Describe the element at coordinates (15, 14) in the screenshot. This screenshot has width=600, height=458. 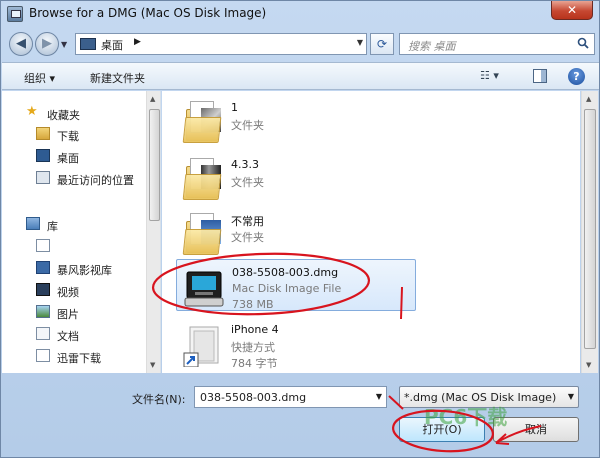
I see `app-icon` at that location.